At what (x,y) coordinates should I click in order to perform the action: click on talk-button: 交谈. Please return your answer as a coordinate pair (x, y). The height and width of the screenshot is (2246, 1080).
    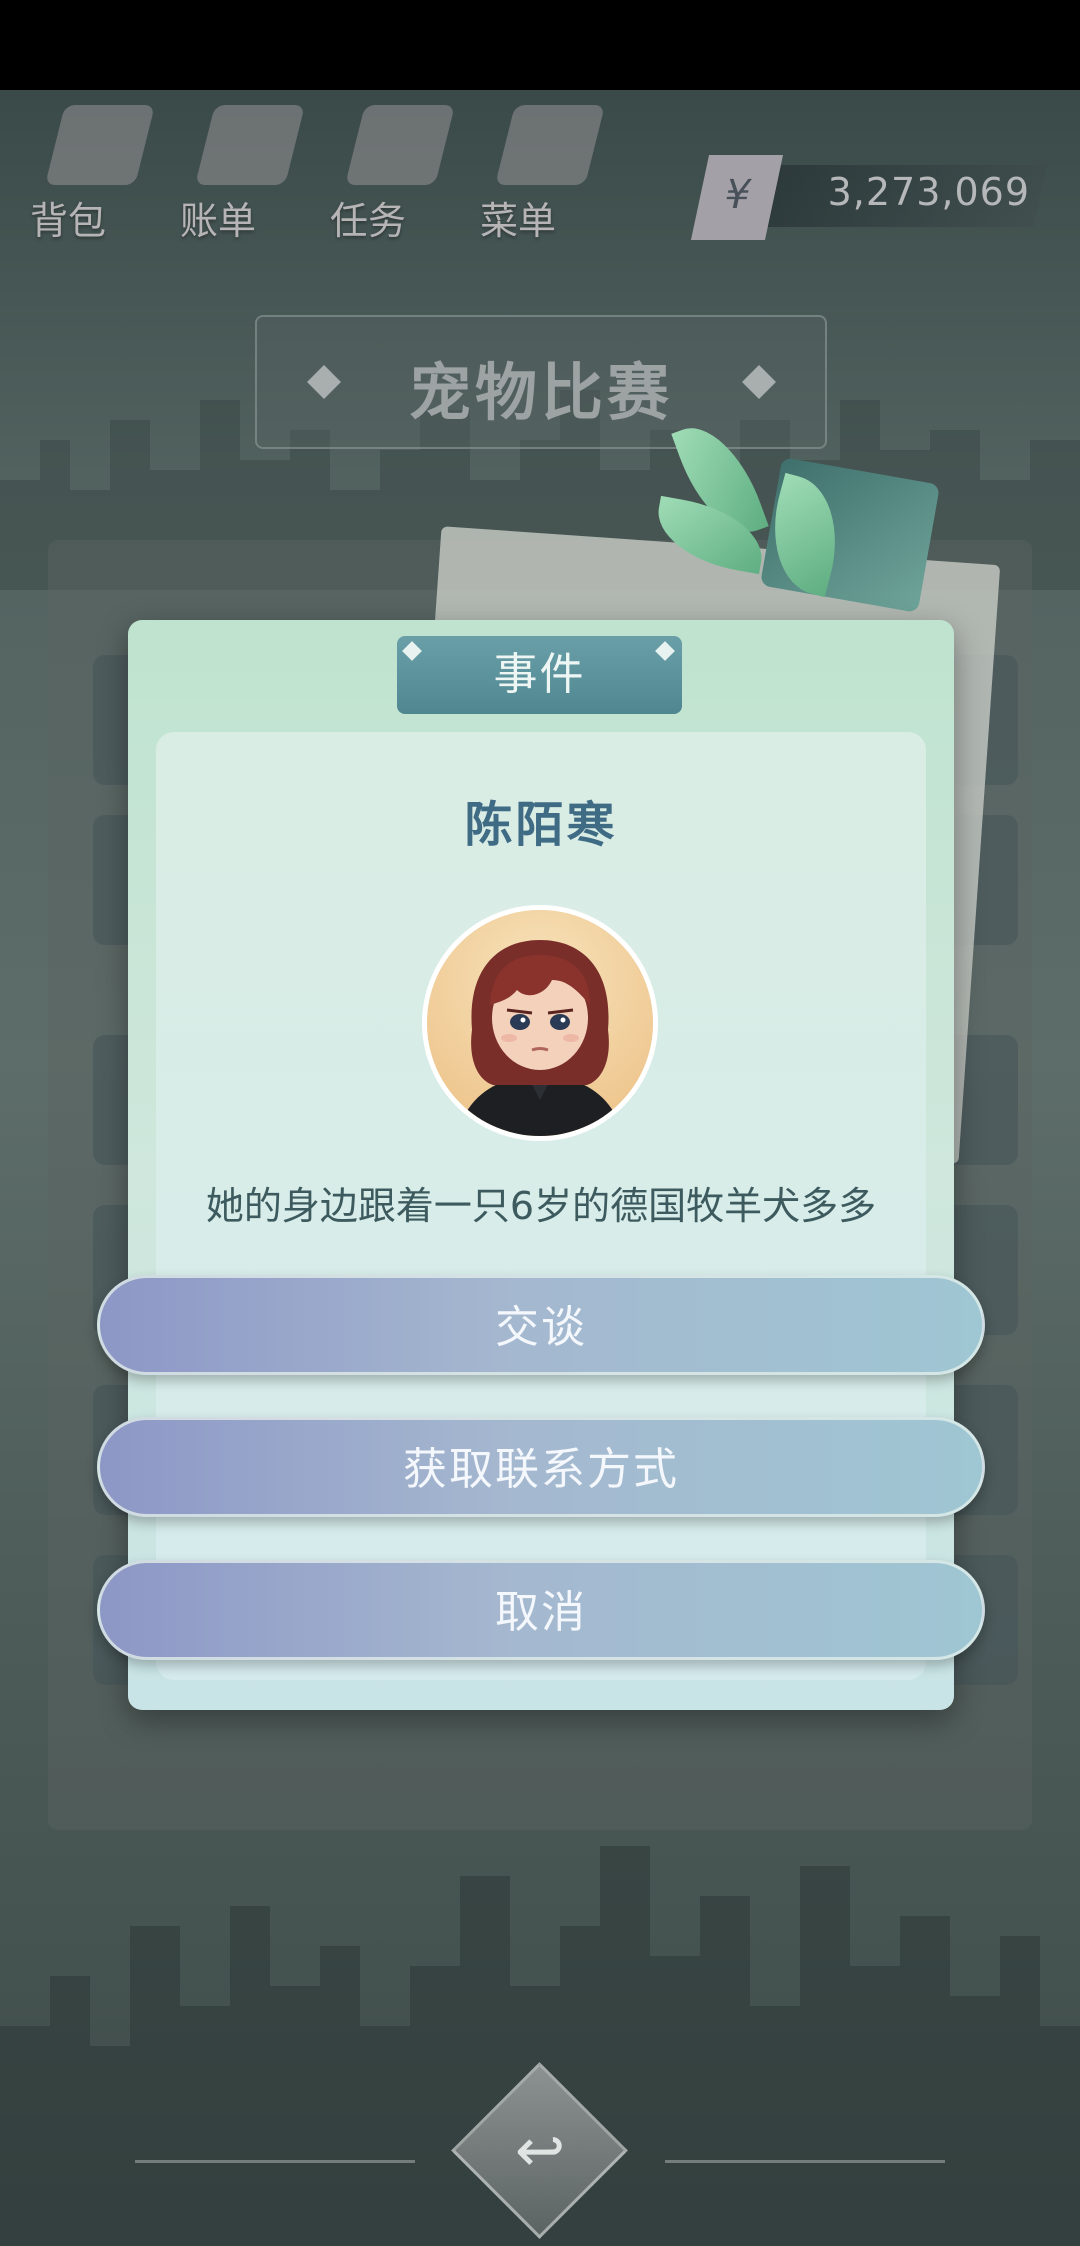
    Looking at the image, I should click on (541, 1325).